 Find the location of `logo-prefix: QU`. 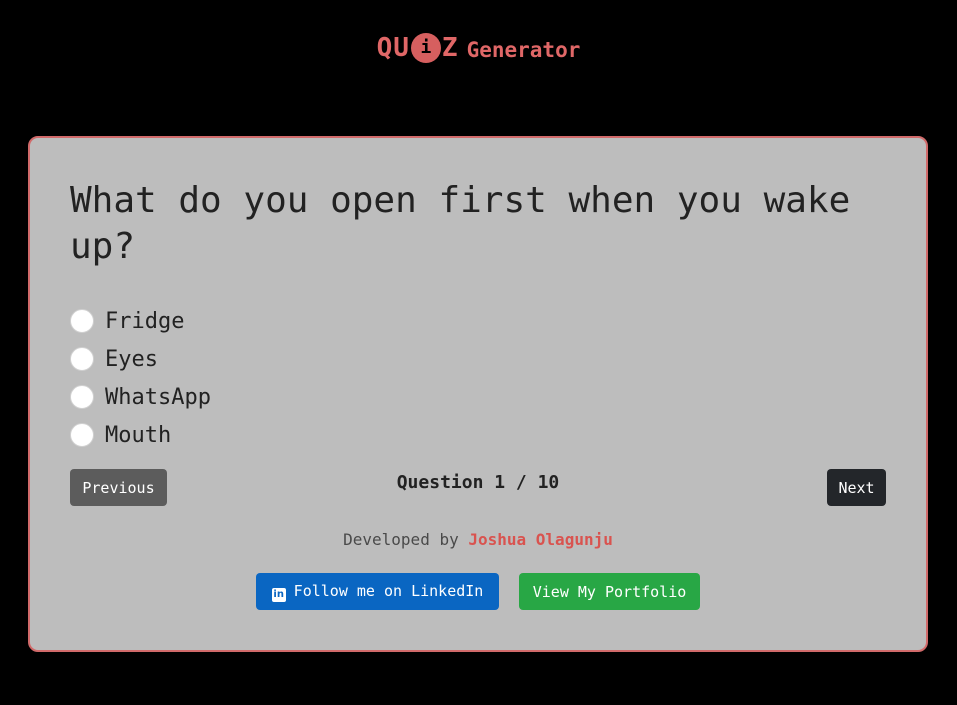

logo-prefix: QU is located at coordinates (393, 47).